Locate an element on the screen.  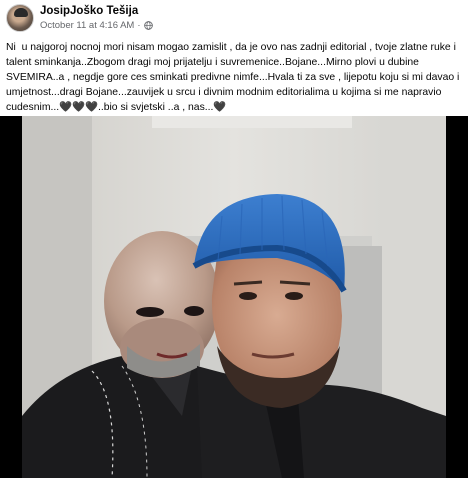
post-meta: October 11 at 4:16 AM · is located at coordinates (96, 25).